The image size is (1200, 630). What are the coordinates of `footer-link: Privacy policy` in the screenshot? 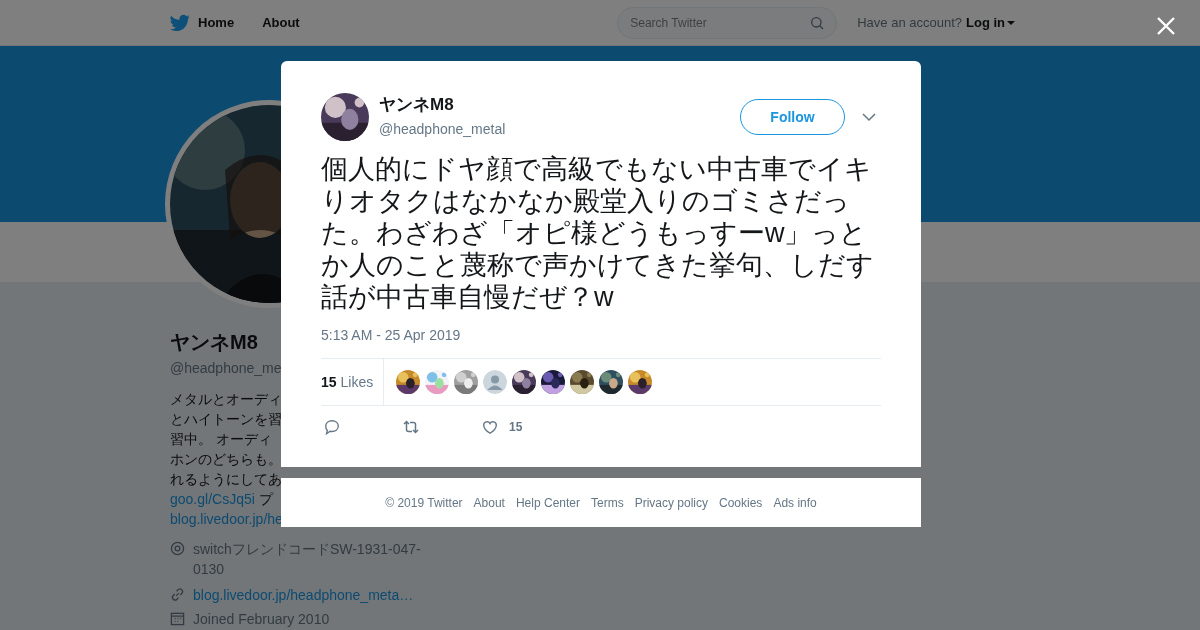 It's located at (671, 502).